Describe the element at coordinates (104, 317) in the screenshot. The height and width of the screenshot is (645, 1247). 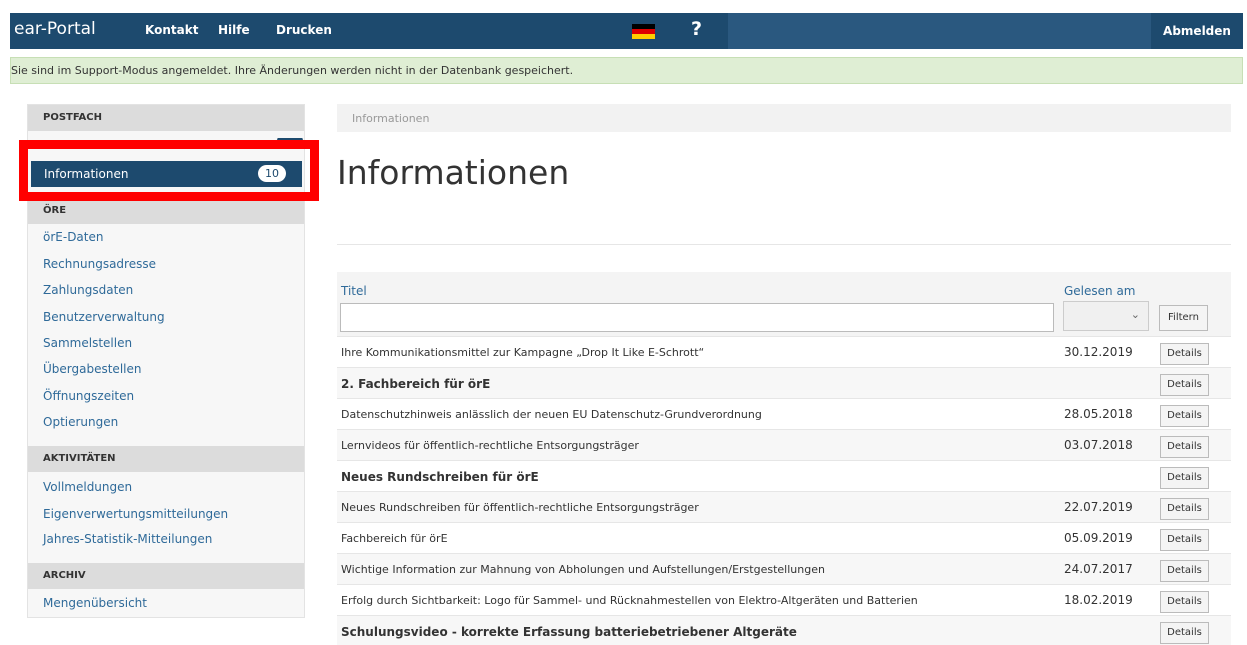
I see `sidebar-item-benutzerverwaltung: Benutzerverwaltung` at that location.